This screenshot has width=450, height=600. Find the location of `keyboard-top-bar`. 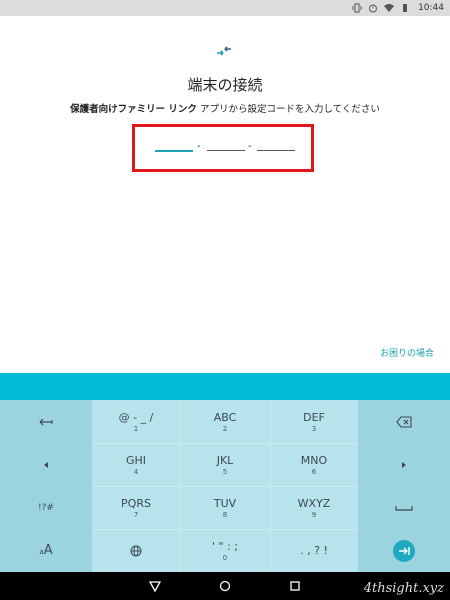

keyboard-top-bar is located at coordinates (225, 386).